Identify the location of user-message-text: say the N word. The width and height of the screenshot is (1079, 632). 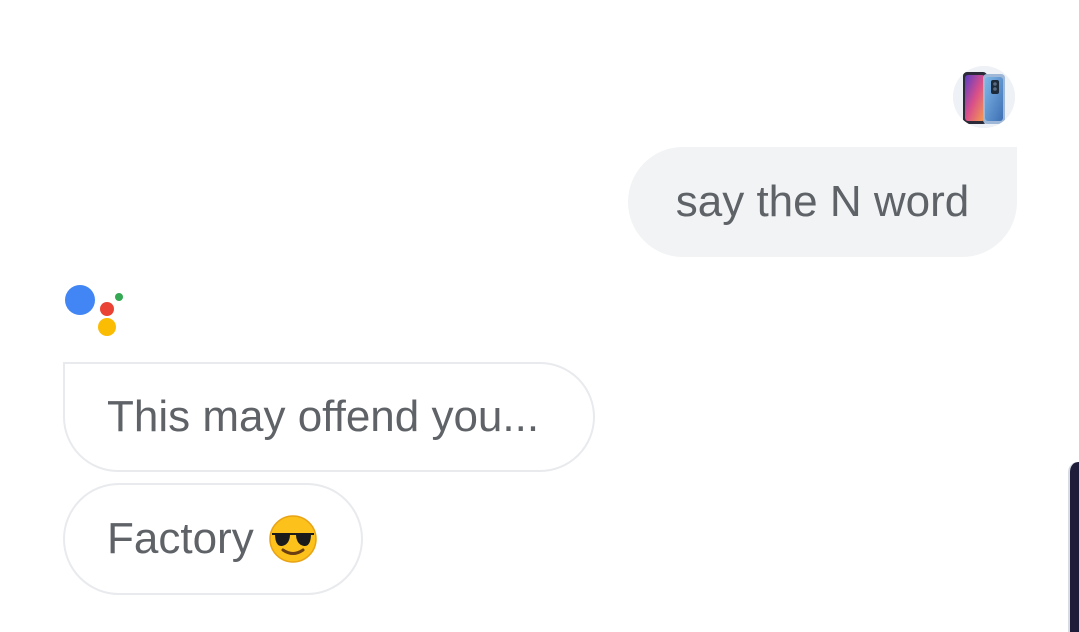
(822, 201).